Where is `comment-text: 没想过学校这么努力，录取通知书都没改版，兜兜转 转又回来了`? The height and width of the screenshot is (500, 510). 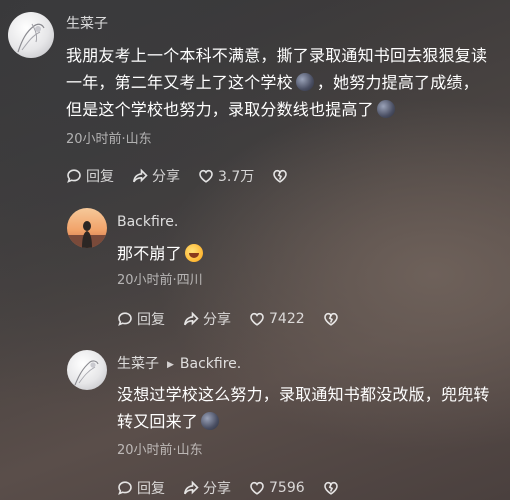 comment-text: 没想过学校这么努力，录取通知书都没改版，兜兜转 转又回来了 is located at coordinates (303, 408).